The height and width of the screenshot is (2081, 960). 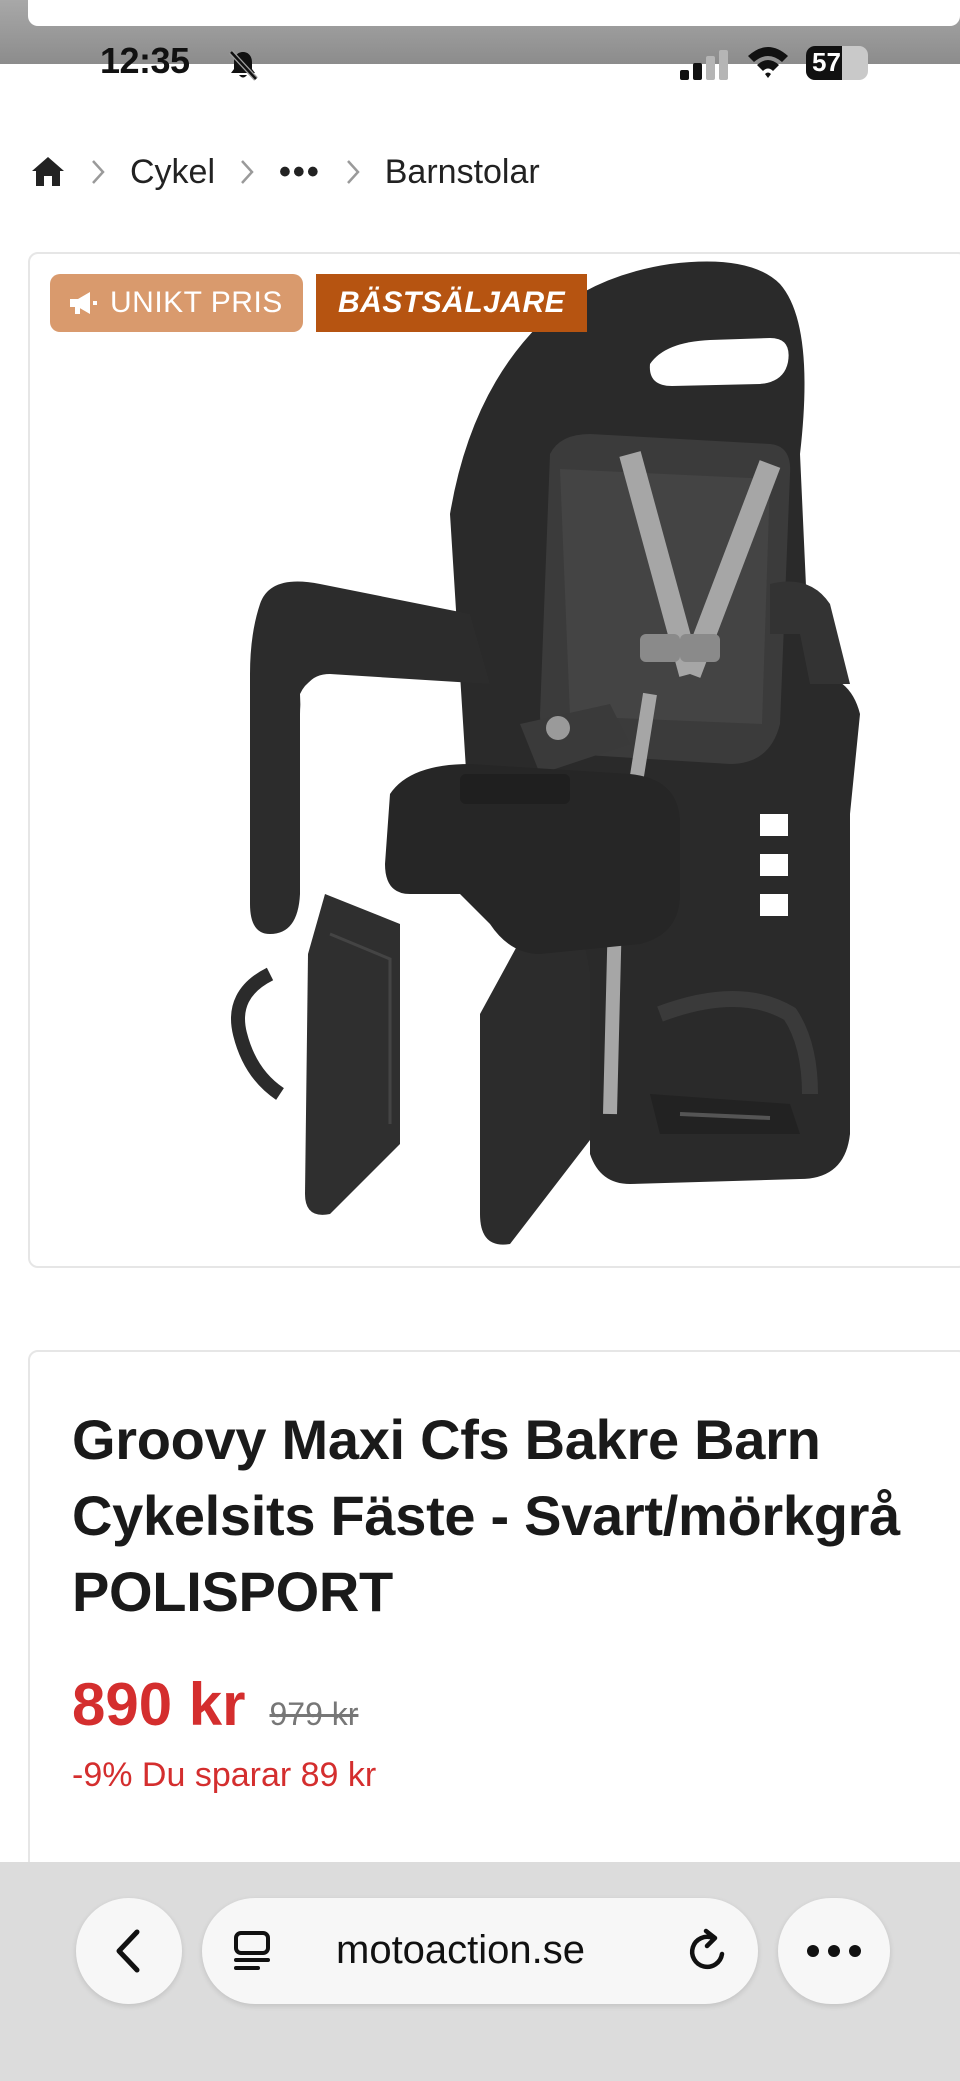 I want to click on bestseller-badge: BÄSTSÄLJARE, so click(x=452, y=303).